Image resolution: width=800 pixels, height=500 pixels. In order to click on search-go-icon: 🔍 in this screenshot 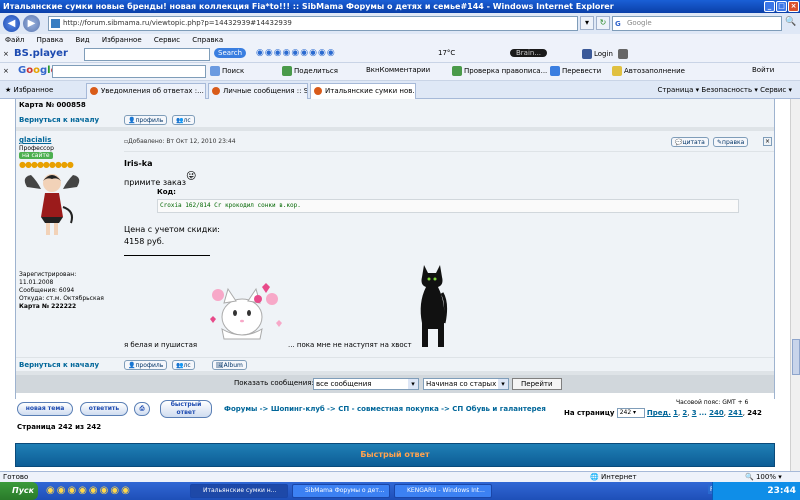, I will do `click(790, 22)`.